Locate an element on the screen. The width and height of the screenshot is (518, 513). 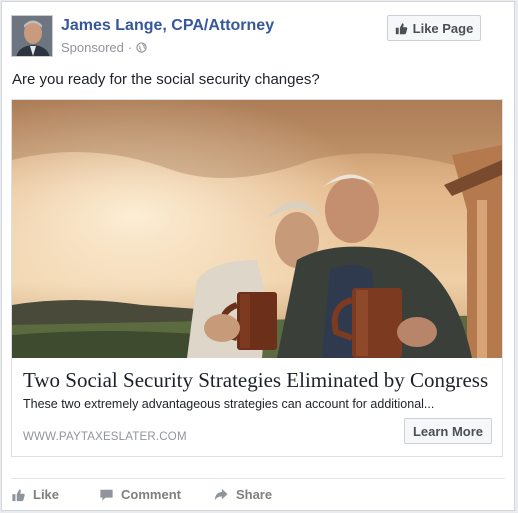
post-meta: Sponsored · is located at coordinates (104, 47).